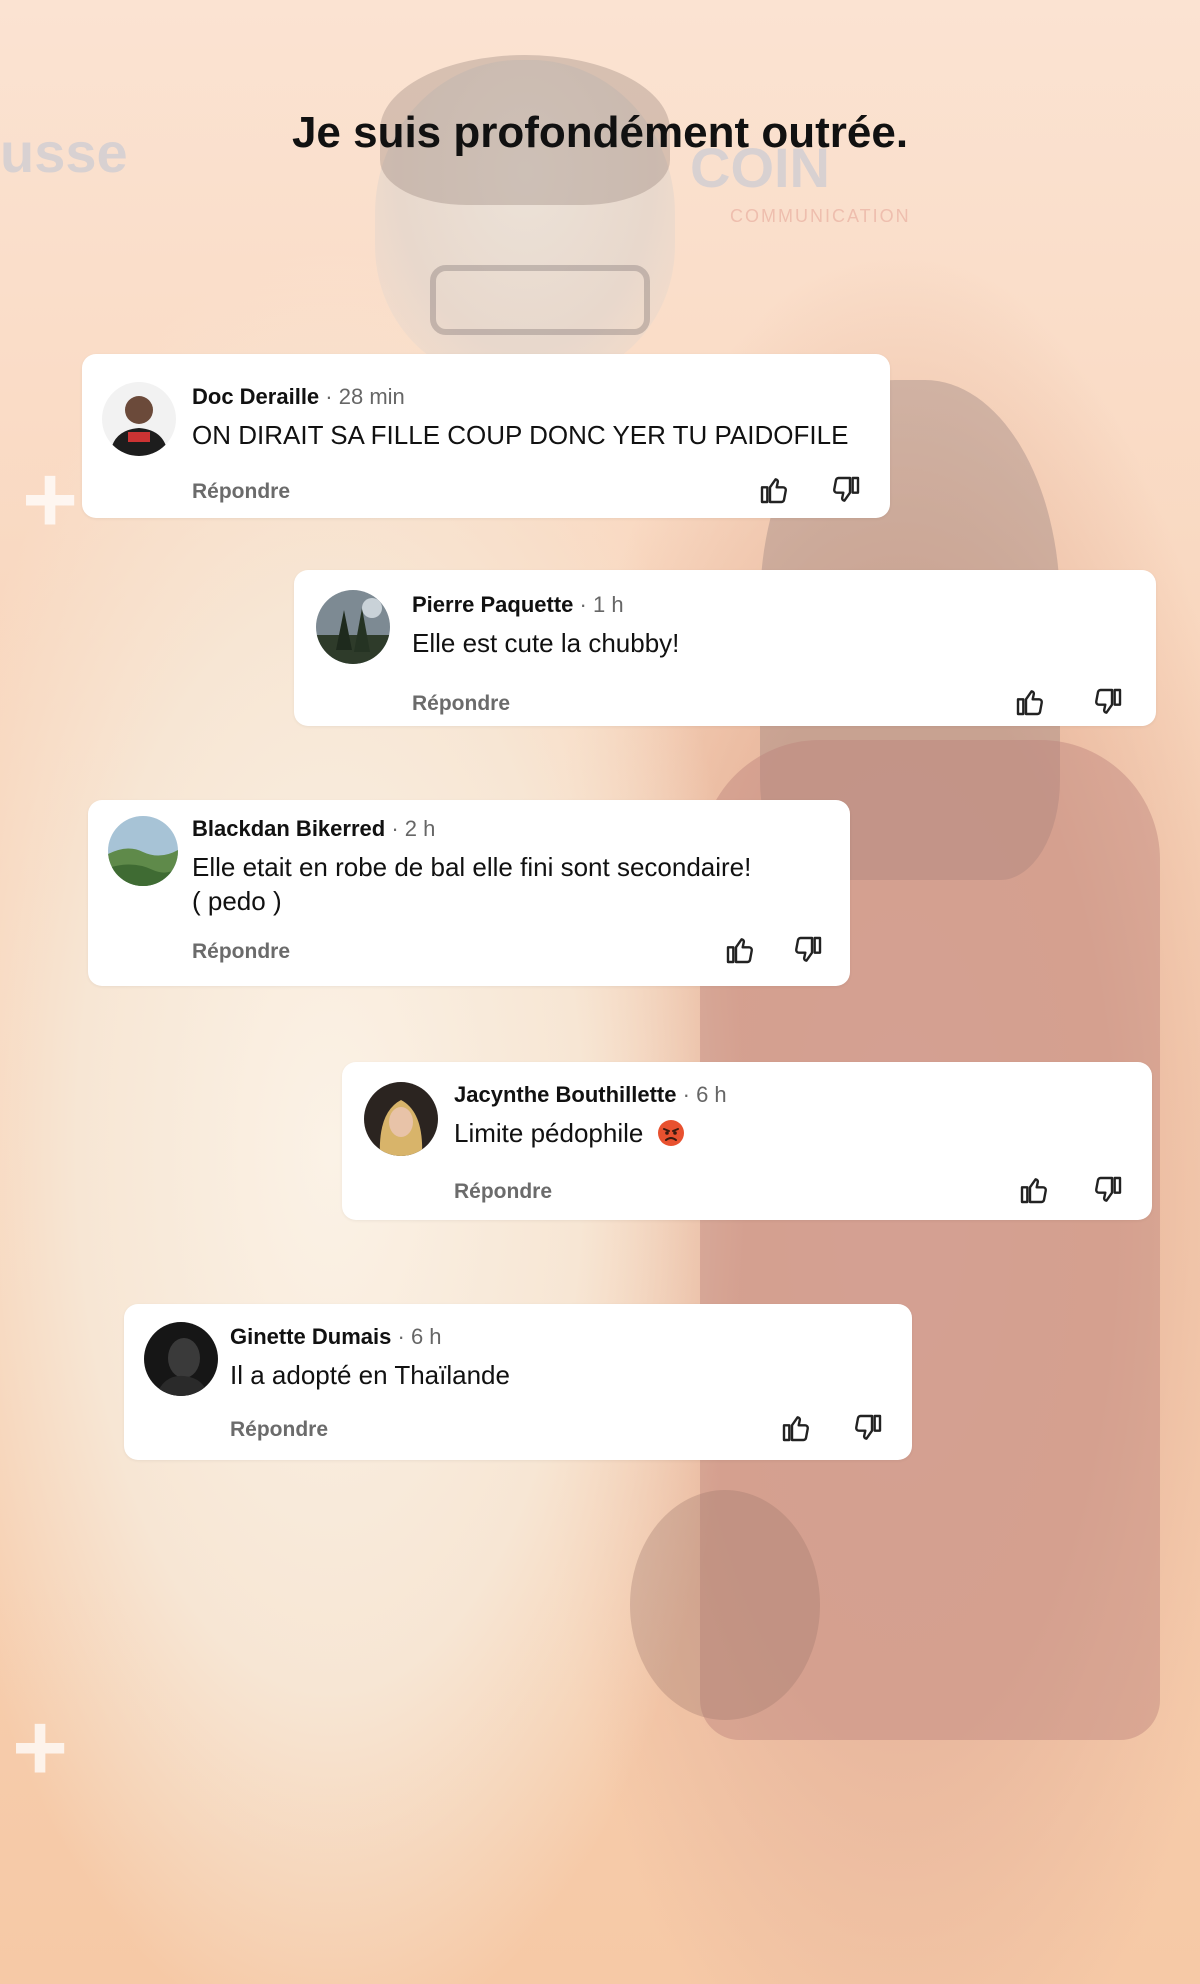 This screenshot has width=1200, height=1984. Describe the element at coordinates (600, 132) in the screenshot. I see `story-headline: Je suis profondément outrée.` at that location.